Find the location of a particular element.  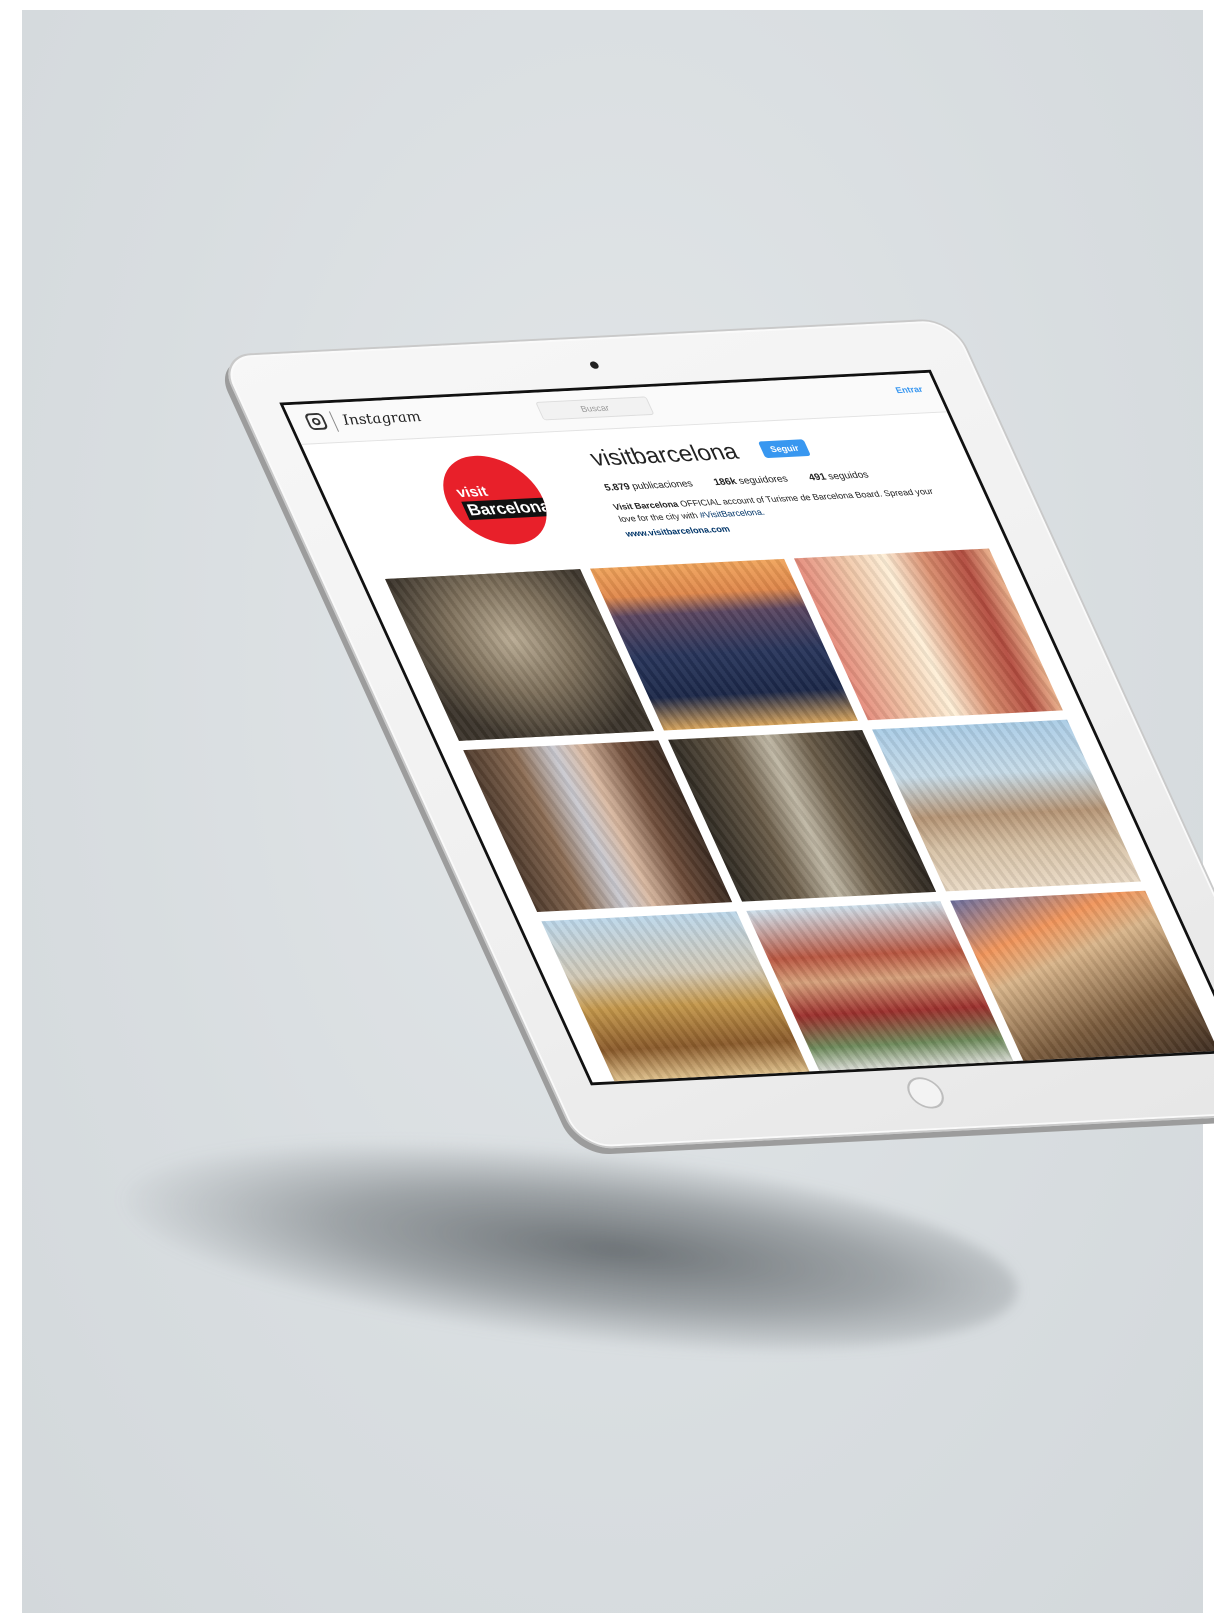

avatar-logo-line1: visit is located at coordinates (472, 492).